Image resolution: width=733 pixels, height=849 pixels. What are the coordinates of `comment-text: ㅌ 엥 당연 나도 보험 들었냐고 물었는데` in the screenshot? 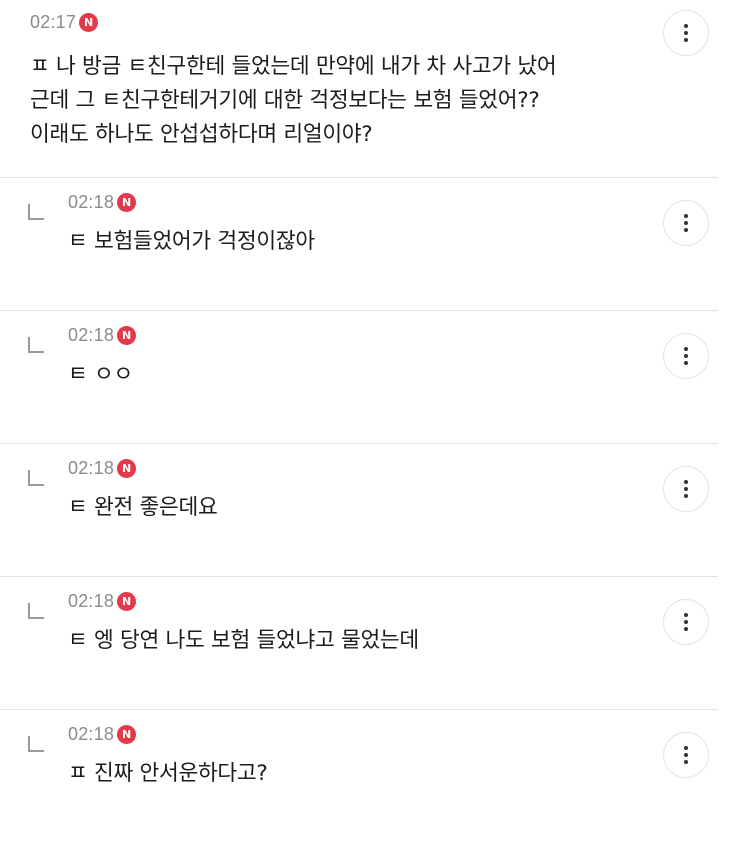 It's located at (243, 640).